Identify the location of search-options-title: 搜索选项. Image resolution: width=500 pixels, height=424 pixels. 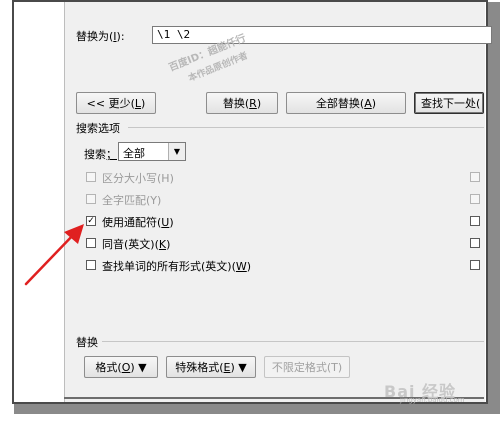
(98, 128).